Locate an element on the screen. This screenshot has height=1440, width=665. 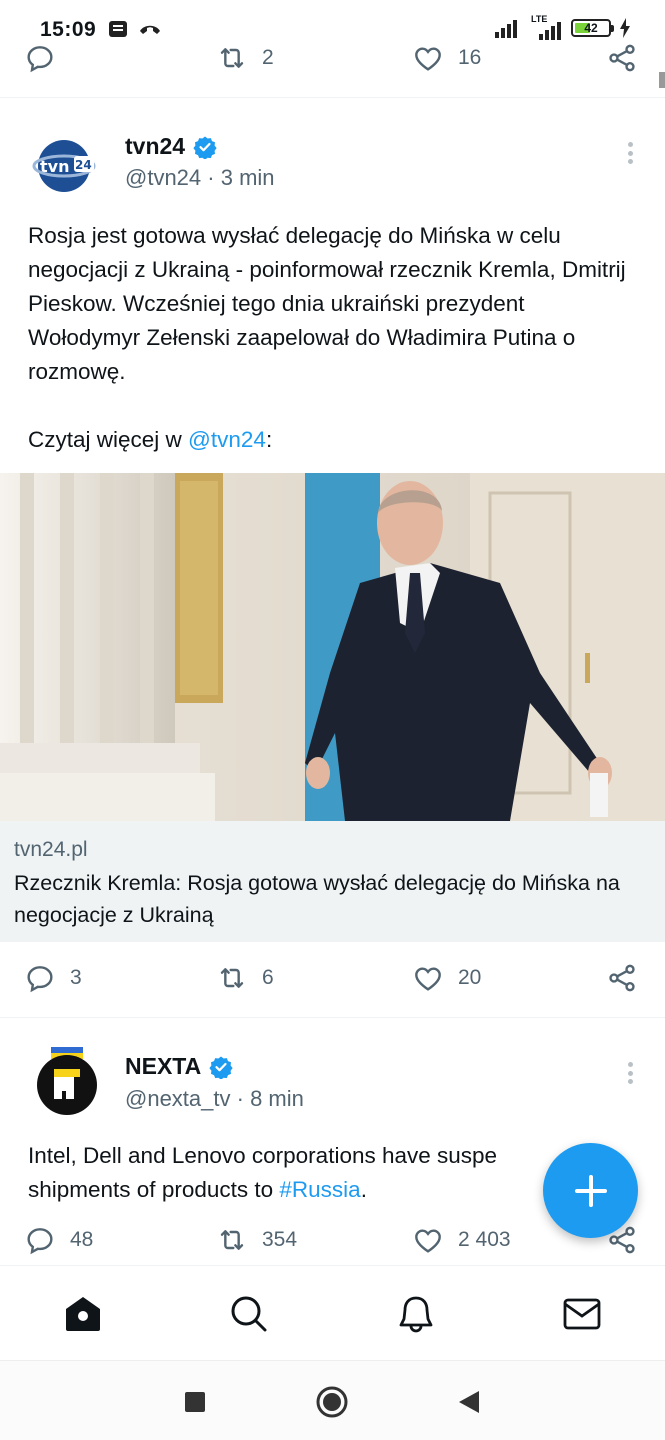
tvn24-logo: tvn 24 is located at coordinates (64, 164).